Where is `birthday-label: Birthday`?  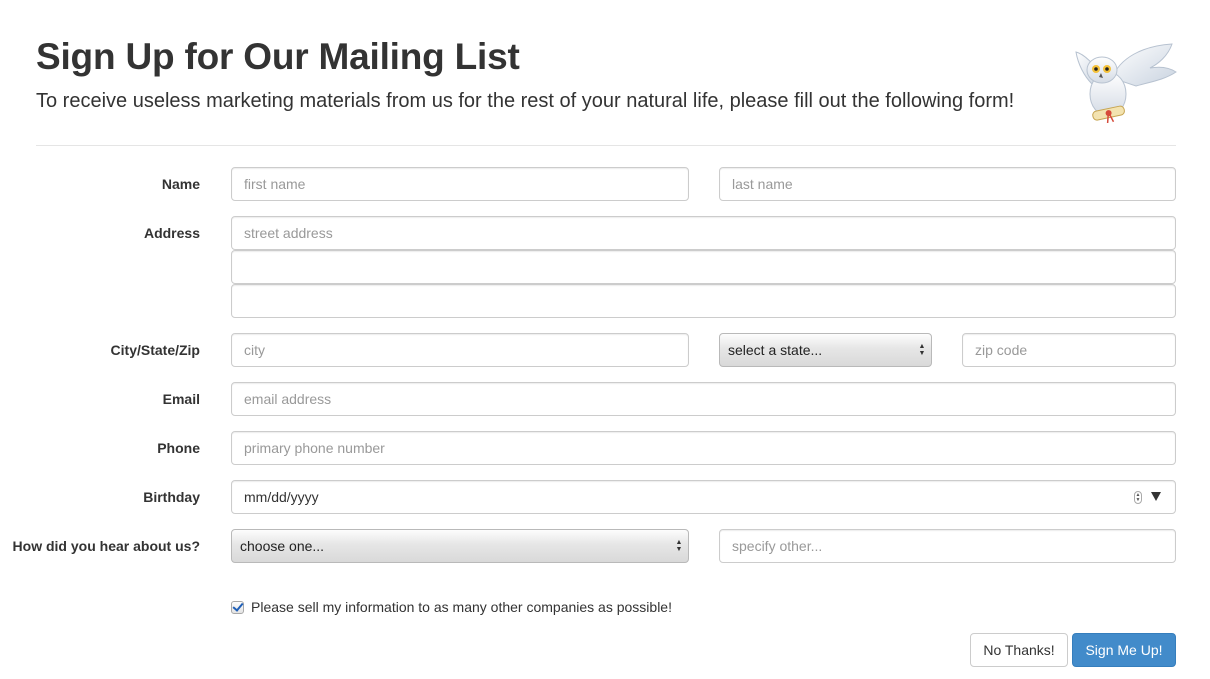
birthday-label: Birthday is located at coordinates (171, 497).